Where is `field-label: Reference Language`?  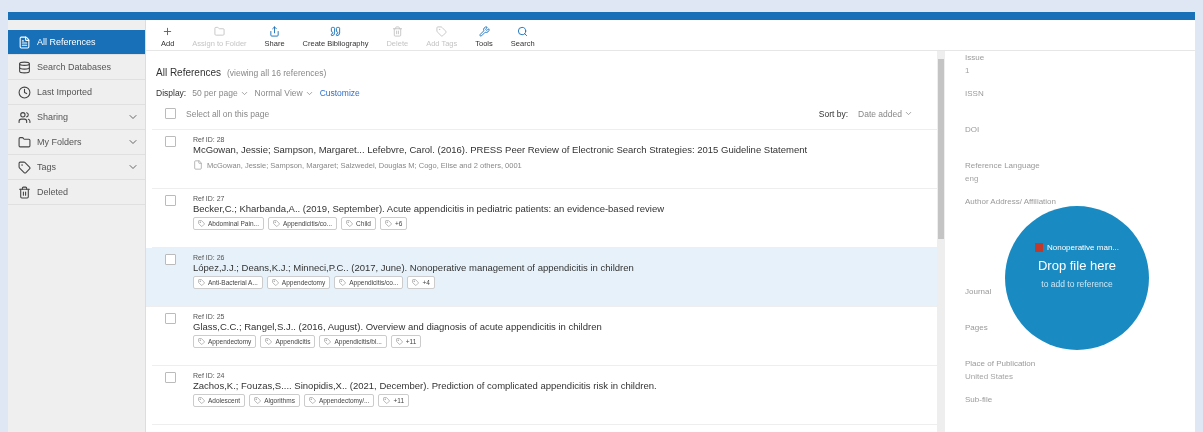
field-label: Reference Language is located at coordinates (1002, 165).